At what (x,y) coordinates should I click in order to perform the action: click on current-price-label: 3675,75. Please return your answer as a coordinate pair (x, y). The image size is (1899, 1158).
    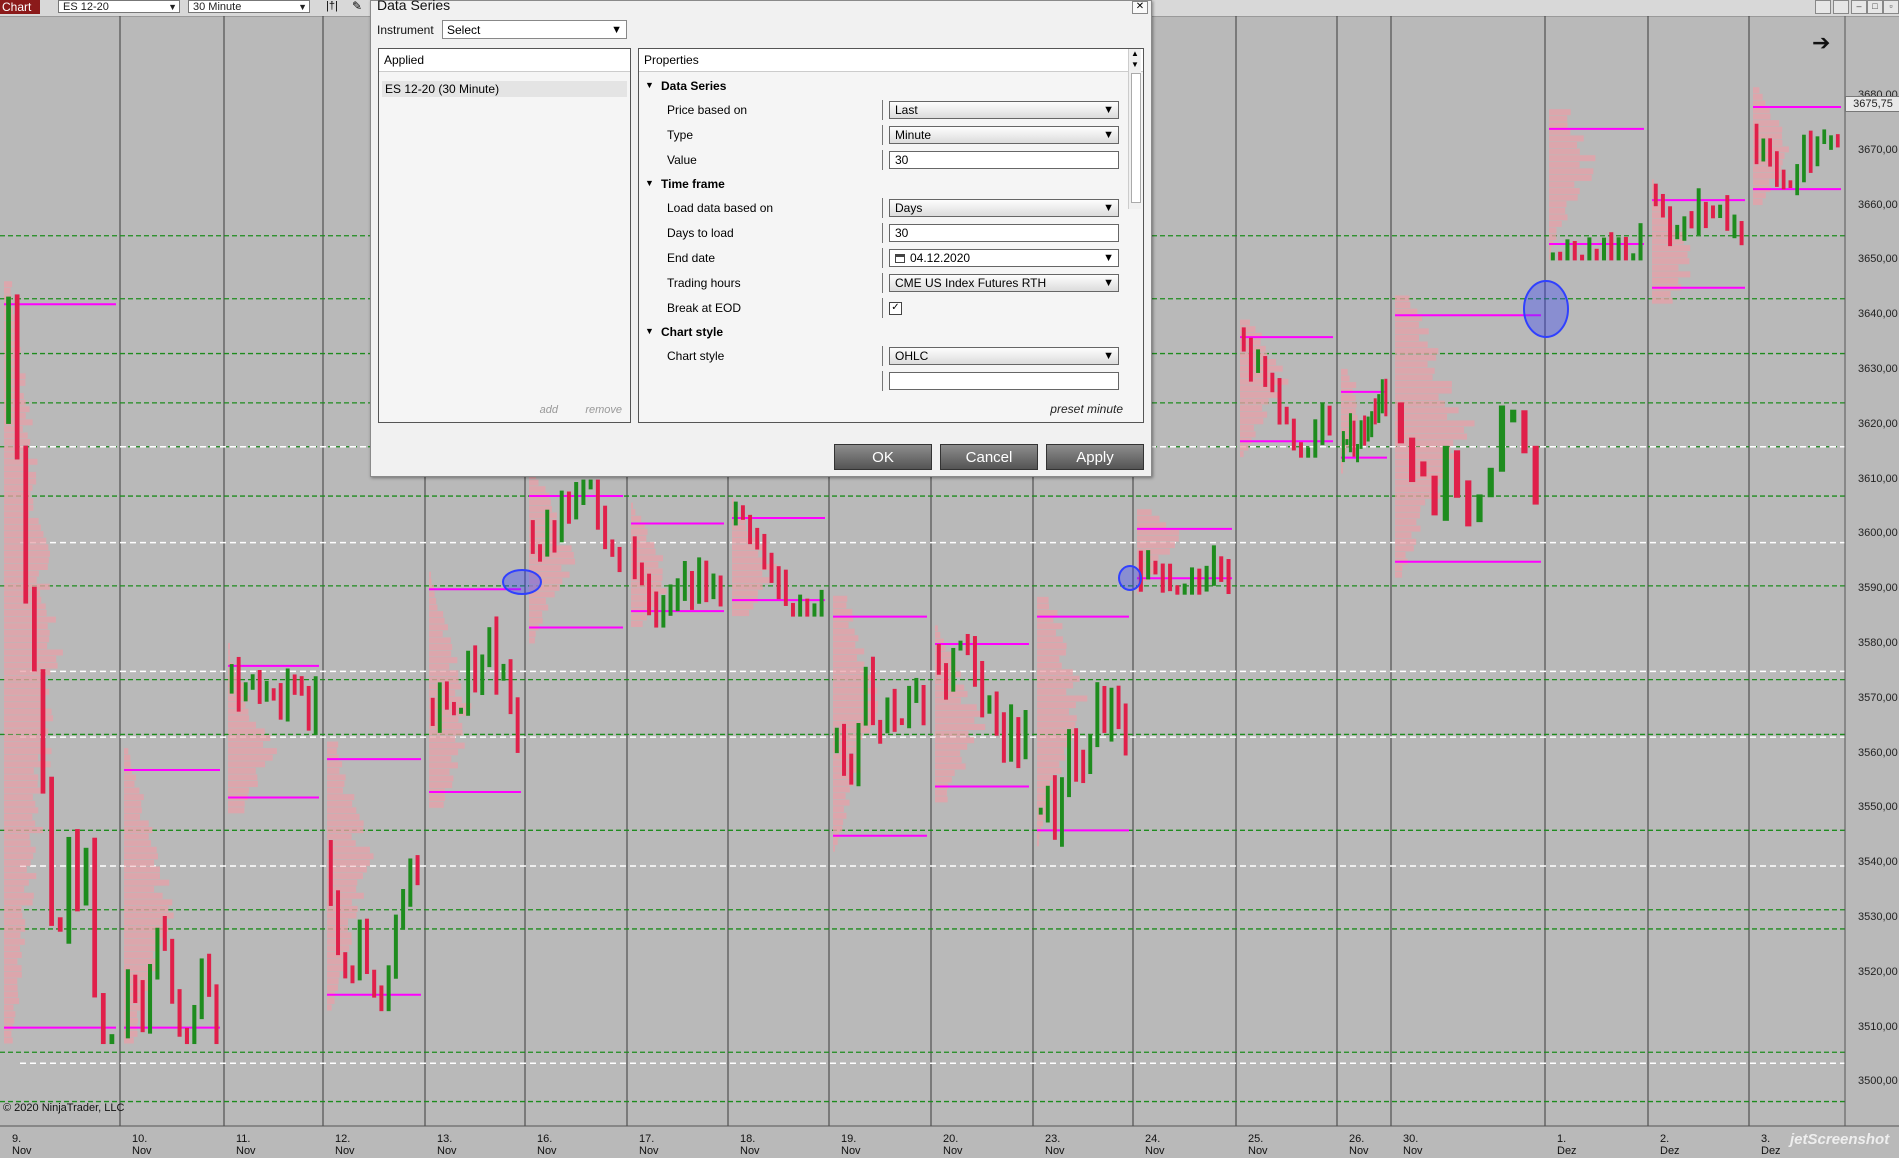
    Looking at the image, I should click on (1872, 104).